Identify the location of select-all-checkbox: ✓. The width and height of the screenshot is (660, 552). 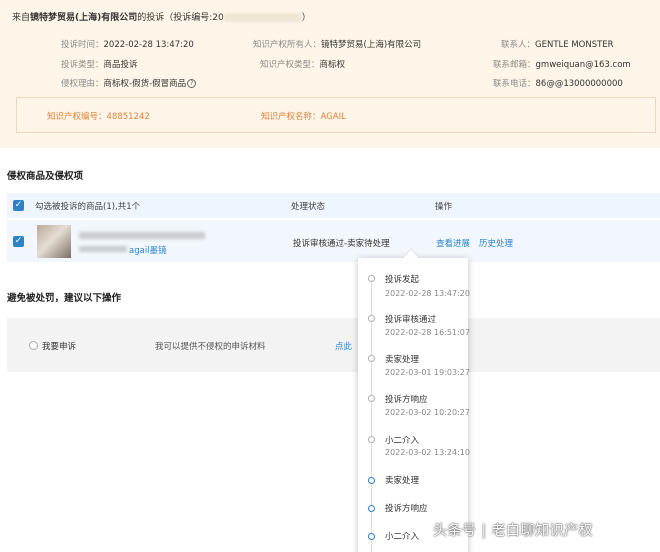
(18, 205).